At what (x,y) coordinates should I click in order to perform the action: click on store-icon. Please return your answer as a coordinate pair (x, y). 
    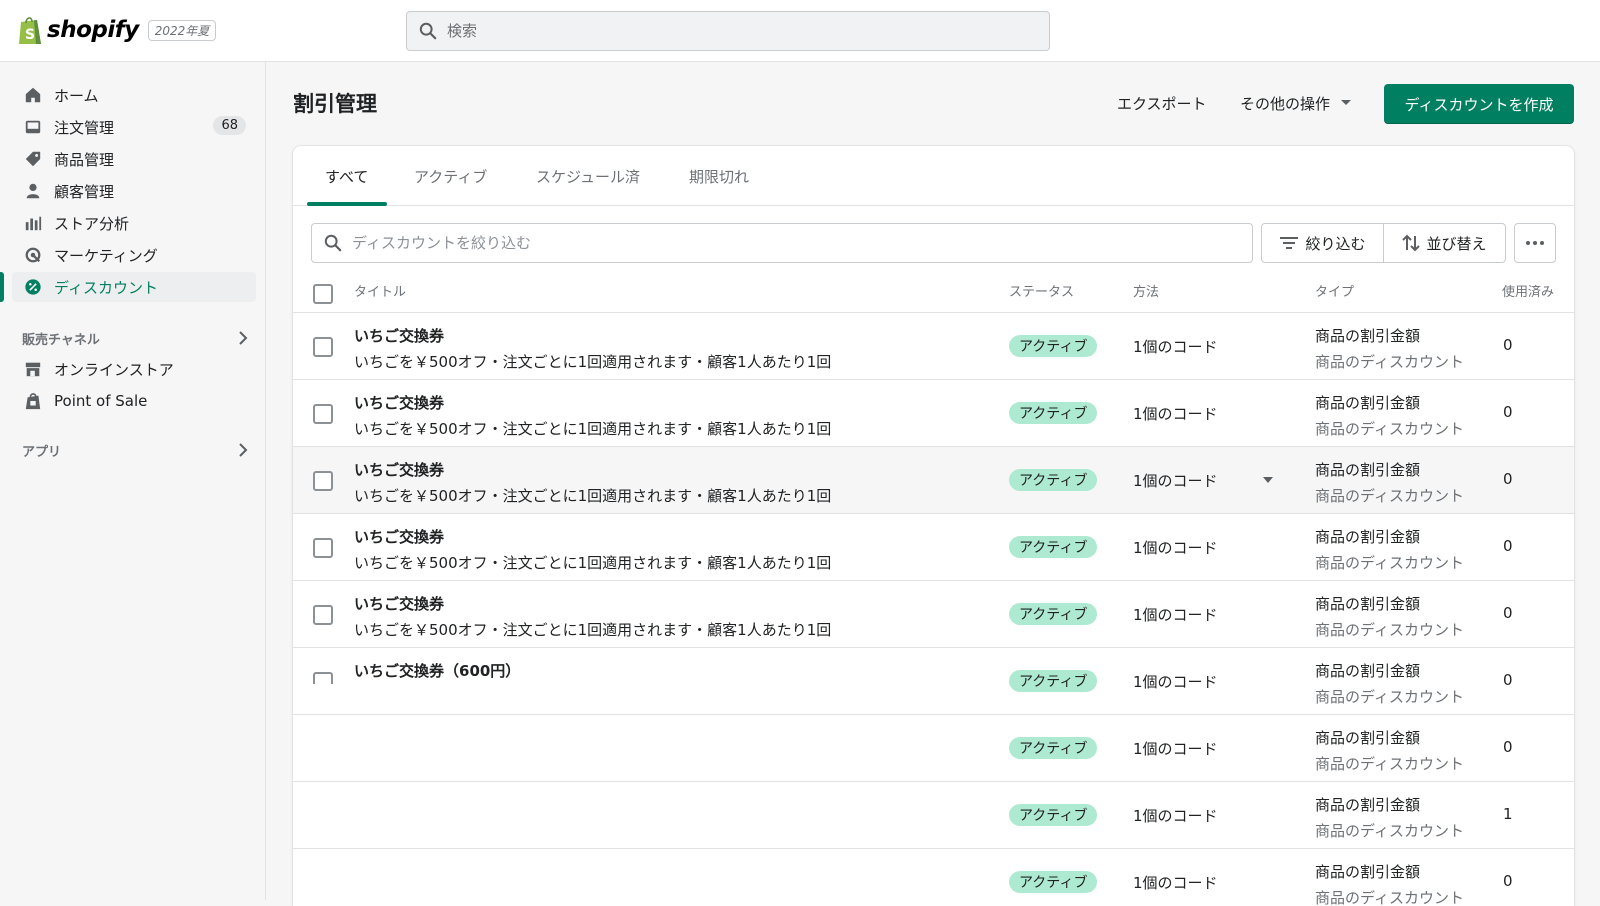
    Looking at the image, I should click on (33, 369).